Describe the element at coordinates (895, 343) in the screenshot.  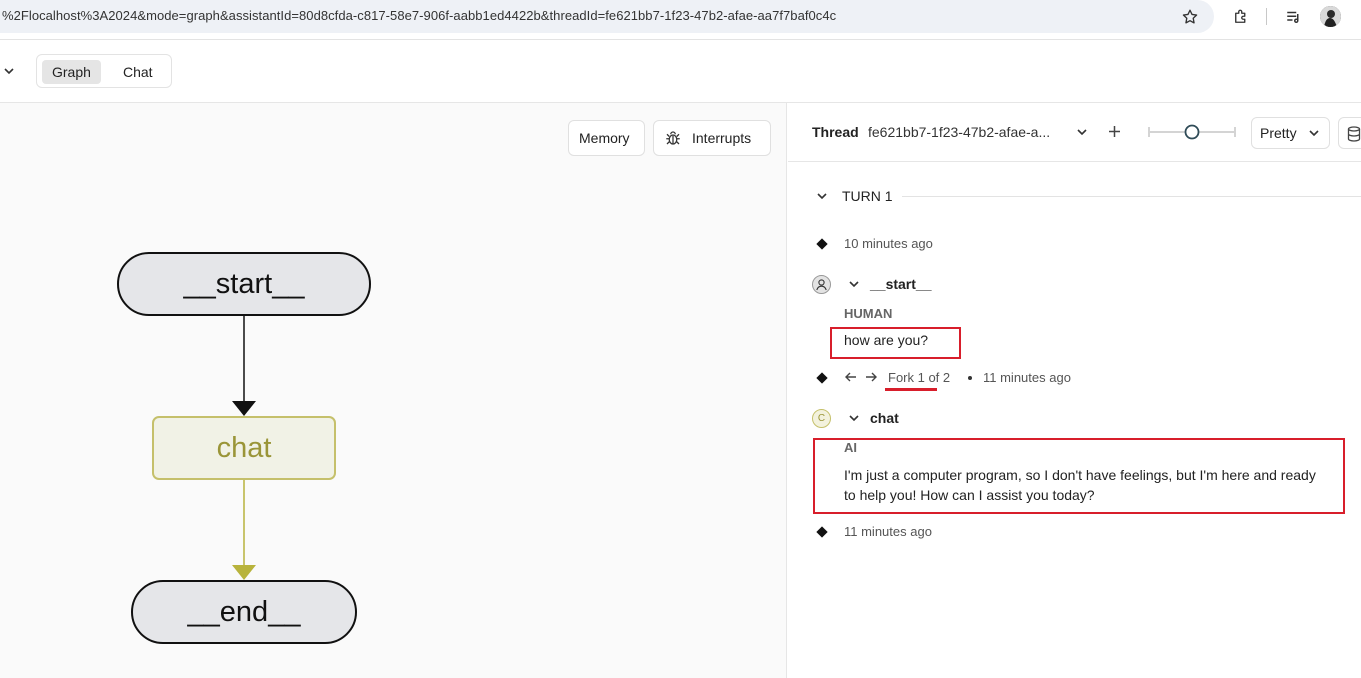
I see `highlight-box-human` at that location.